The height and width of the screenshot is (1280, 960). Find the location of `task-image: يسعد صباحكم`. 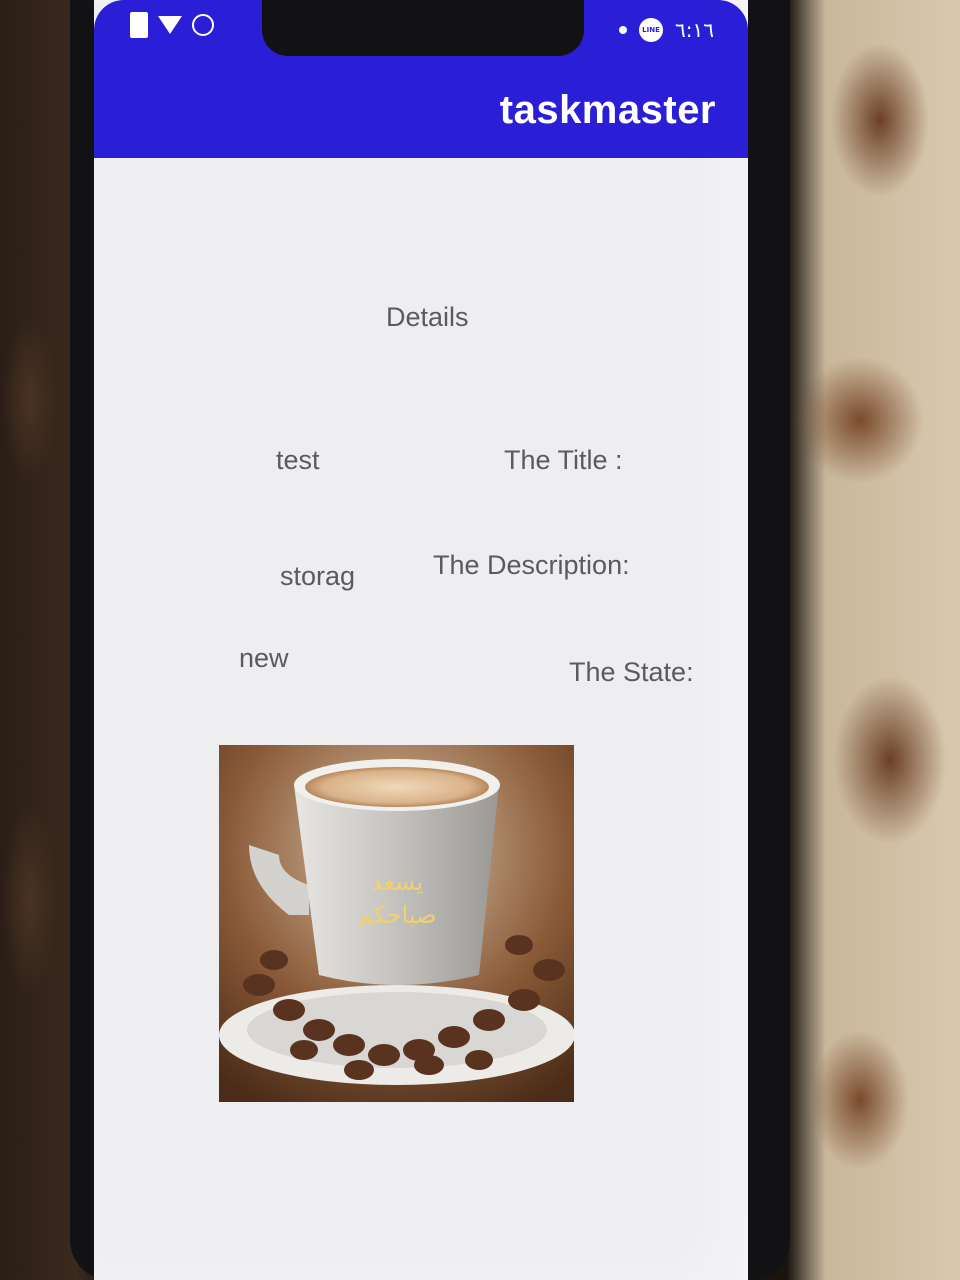

task-image: يسعد صباحكم is located at coordinates (396, 923).